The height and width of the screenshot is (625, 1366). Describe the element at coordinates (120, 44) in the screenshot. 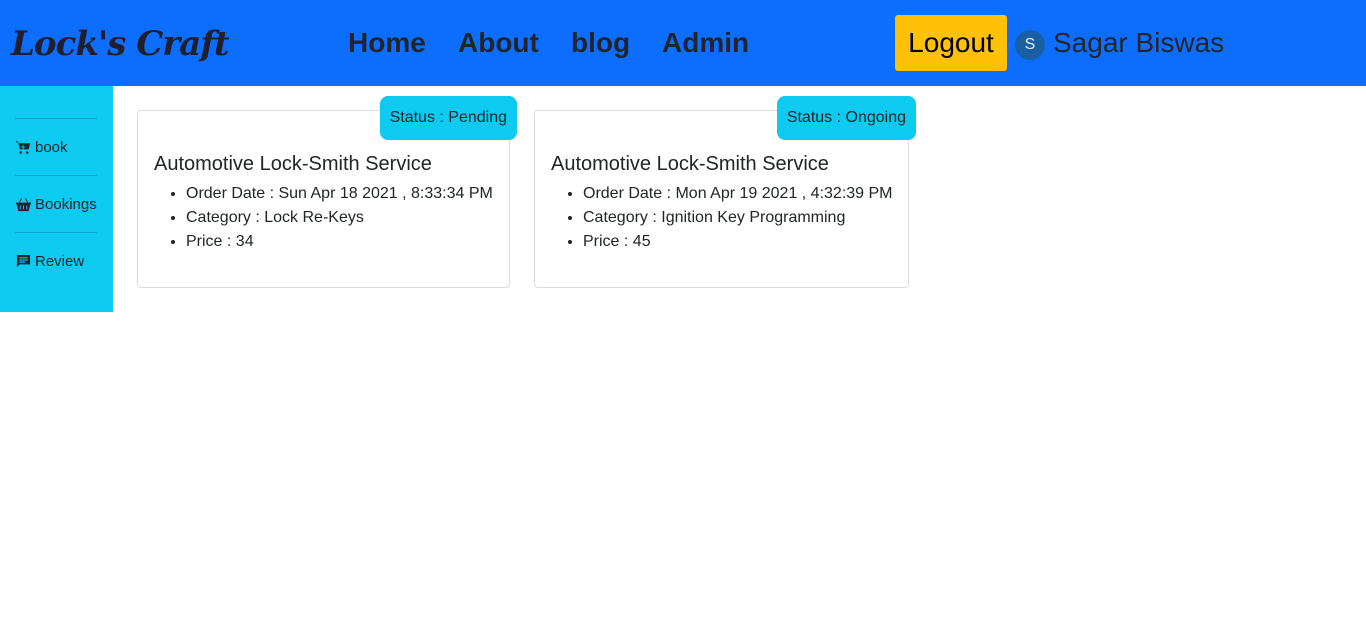

I see `brand-logo: Lock's Craft` at that location.